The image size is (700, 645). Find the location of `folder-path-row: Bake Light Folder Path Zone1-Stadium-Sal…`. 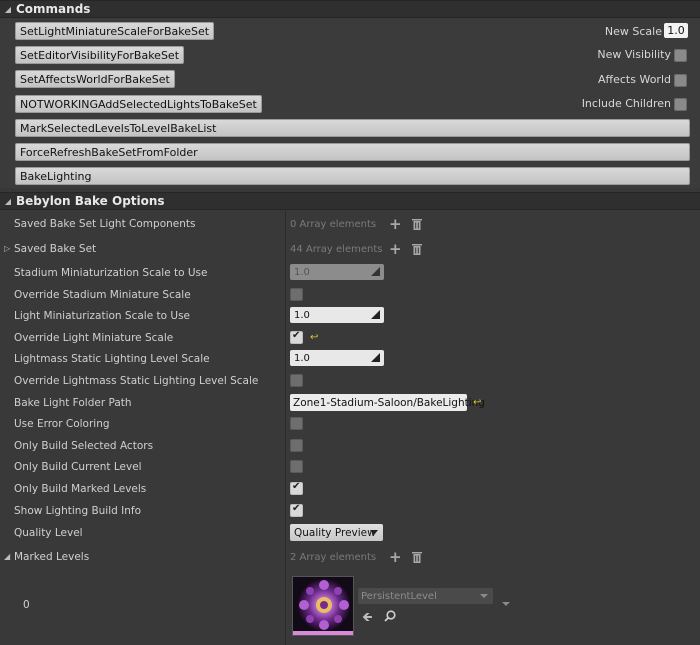

folder-path-row: Bake Light Folder Path Zone1-Stadium-Sal… is located at coordinates (350, 403).